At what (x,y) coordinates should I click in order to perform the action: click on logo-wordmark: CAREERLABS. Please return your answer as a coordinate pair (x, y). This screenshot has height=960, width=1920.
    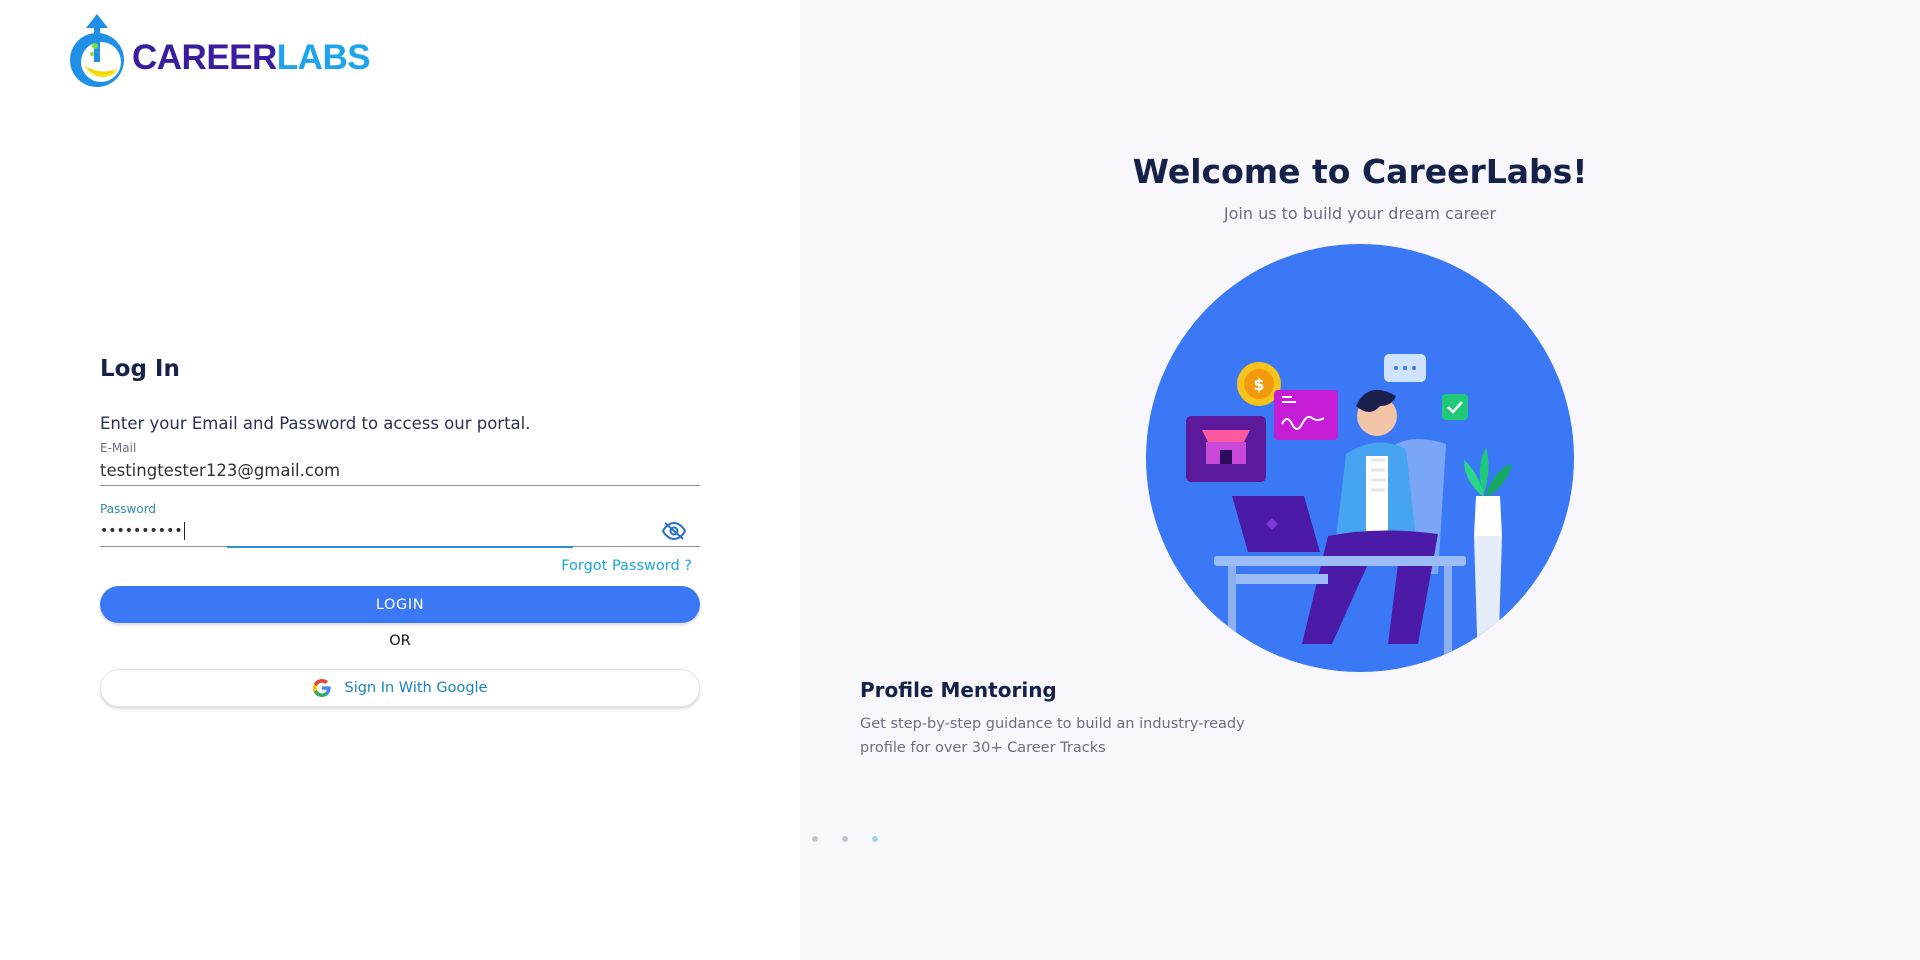
    Looking at the image, I should click on (251, 58).